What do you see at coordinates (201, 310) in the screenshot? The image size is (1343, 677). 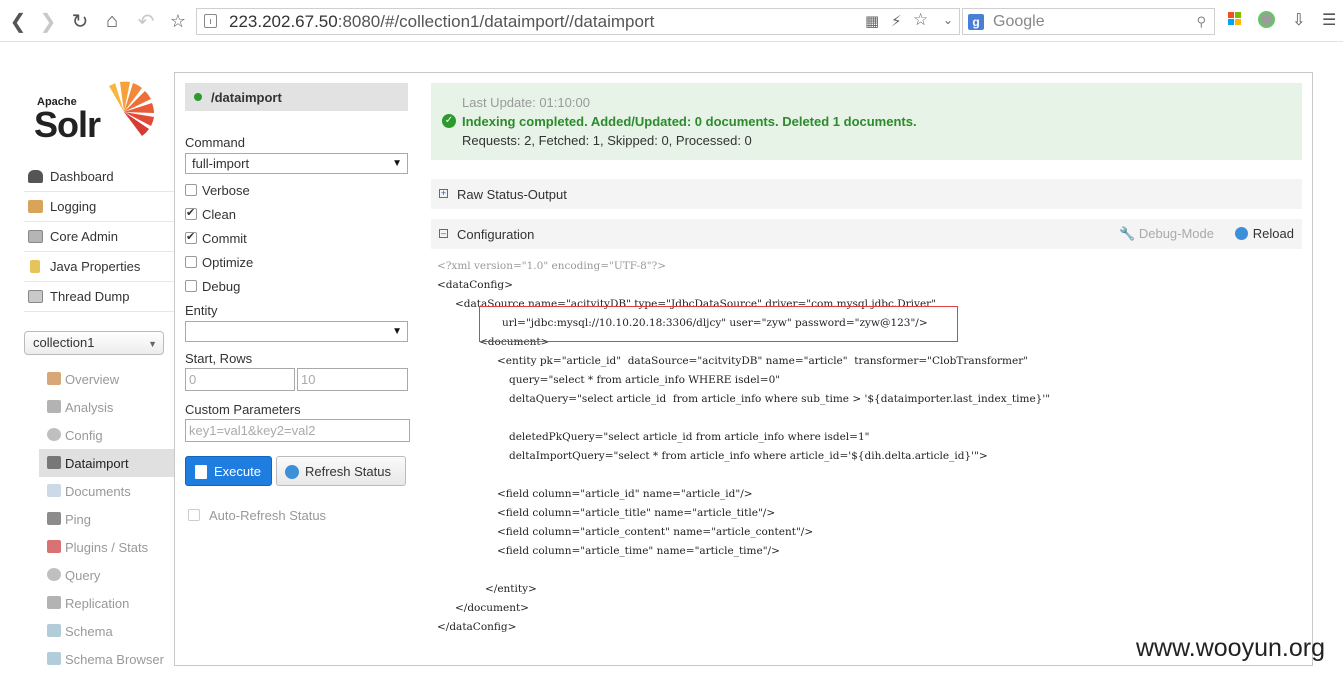 I see `entity-label: Entity` at bounding box center [201, 310].